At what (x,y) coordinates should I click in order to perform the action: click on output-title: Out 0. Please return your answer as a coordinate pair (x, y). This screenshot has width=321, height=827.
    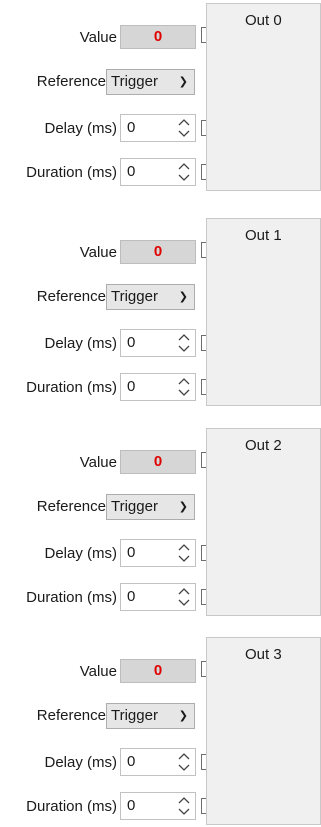
    Looking at the image, I should click on (263, 20).